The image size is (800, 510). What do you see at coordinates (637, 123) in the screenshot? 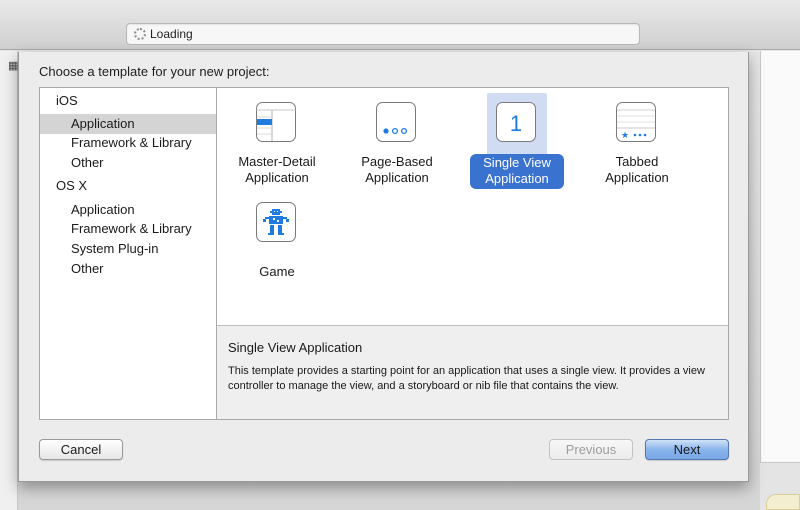
I see `tabbed-icon: ★` at bounding box center [637, 123].